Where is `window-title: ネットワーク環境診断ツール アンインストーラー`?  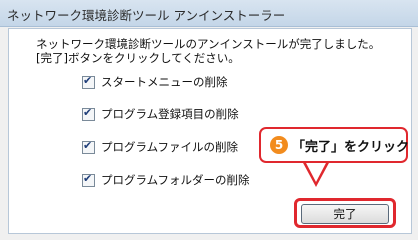 window-title: ネットワーク環境診断ツール アンインストーラー is located at coordinates (146, 15).